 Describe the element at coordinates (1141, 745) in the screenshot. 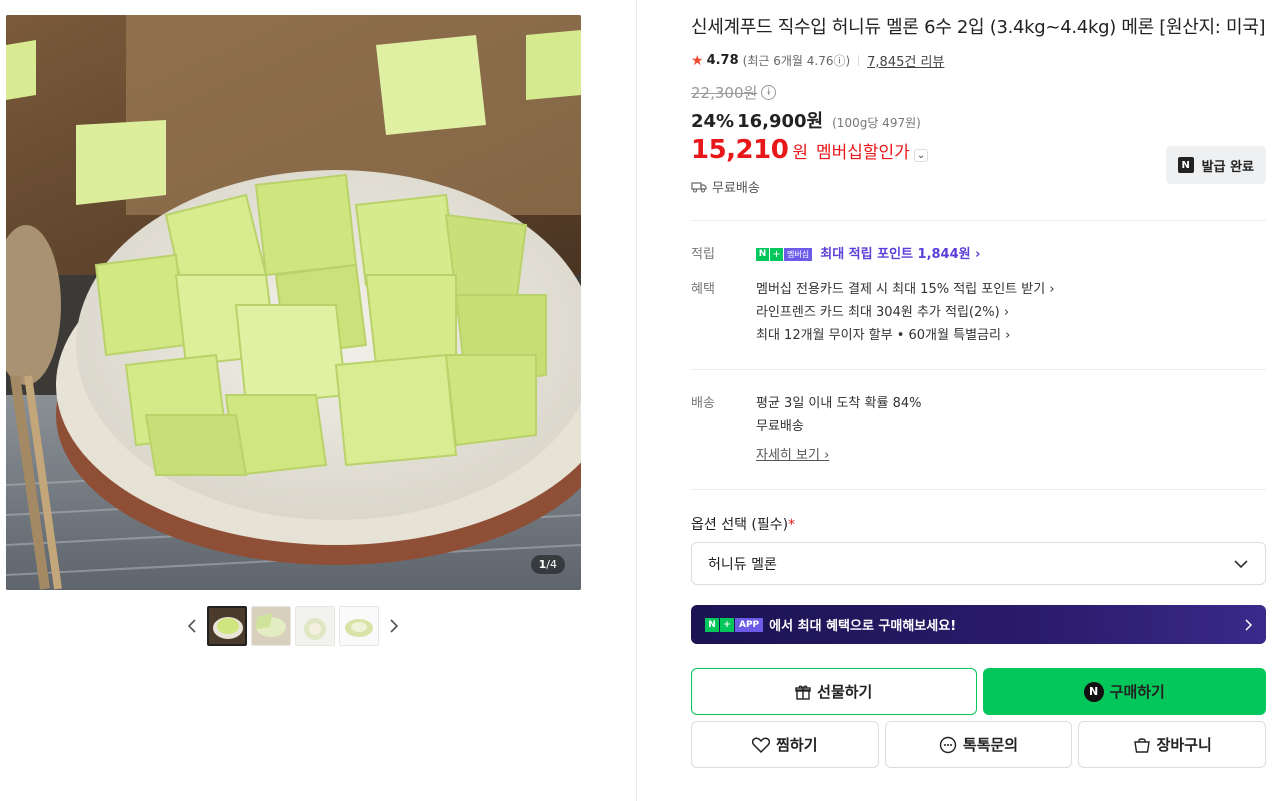

I see `shopping-bag-icon` at that location.